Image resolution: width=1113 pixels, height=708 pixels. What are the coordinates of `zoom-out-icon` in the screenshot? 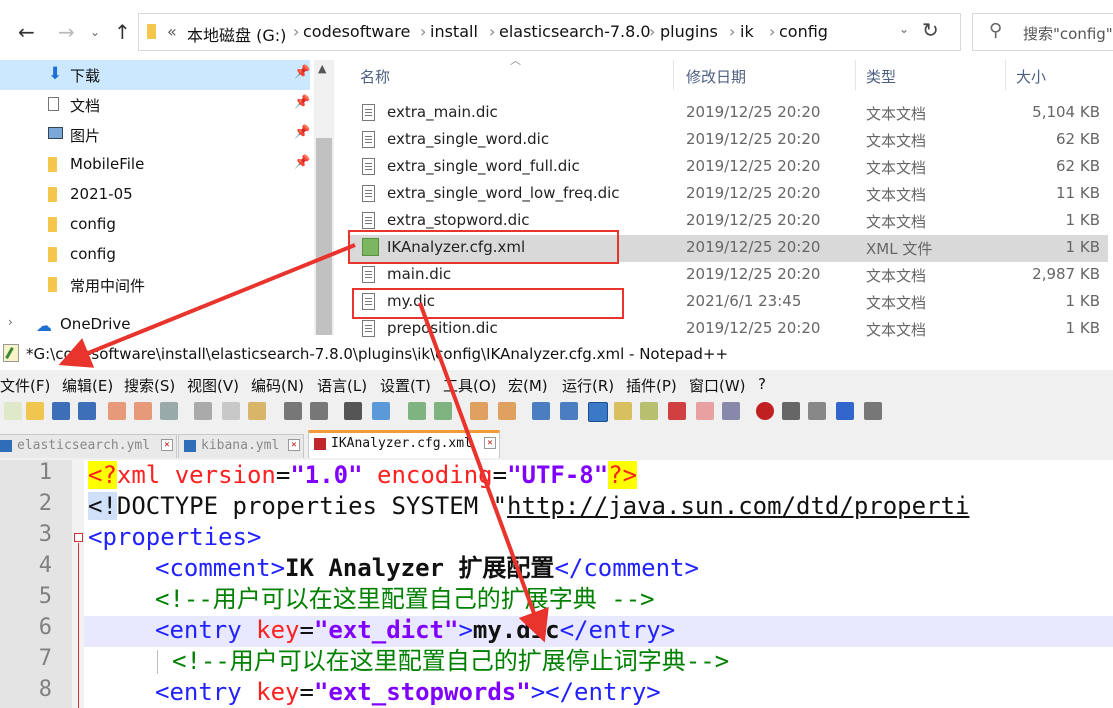 It's located at (443, 411).